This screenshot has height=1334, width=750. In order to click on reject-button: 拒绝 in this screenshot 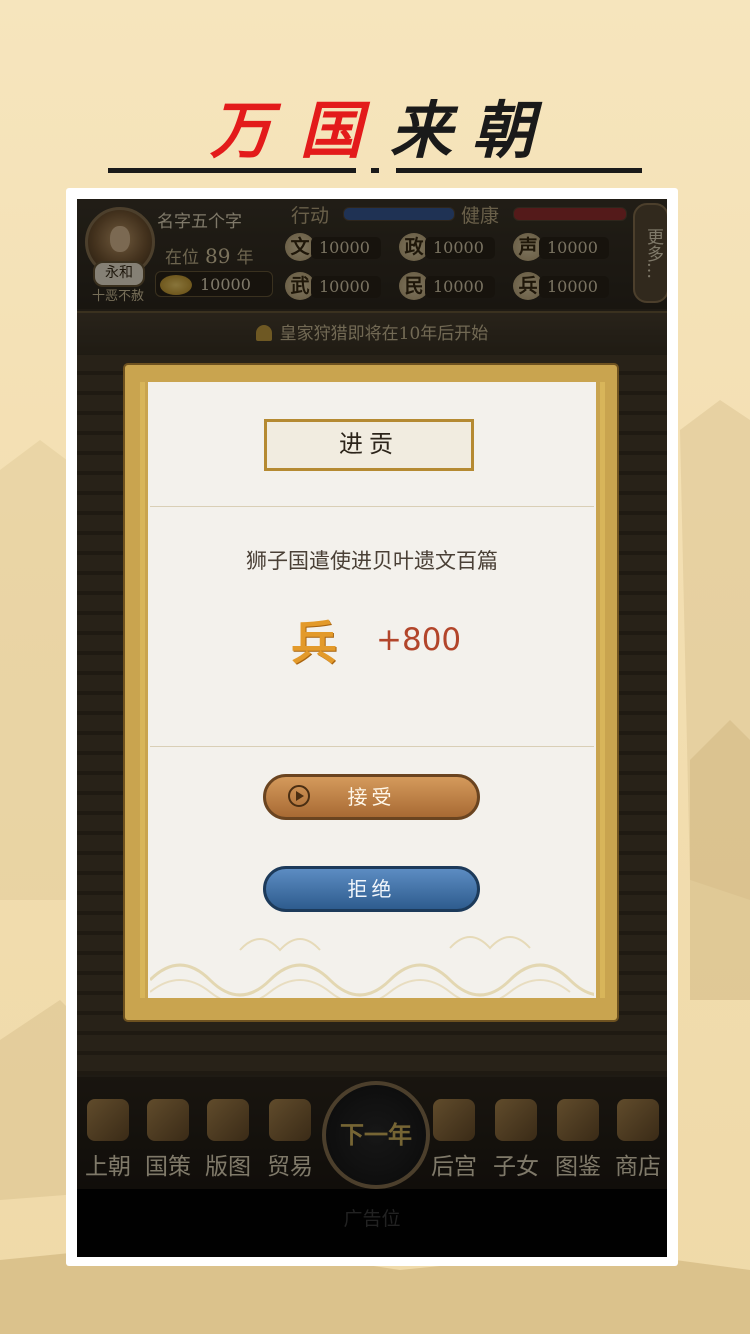, I will do `click(371, 889)`.